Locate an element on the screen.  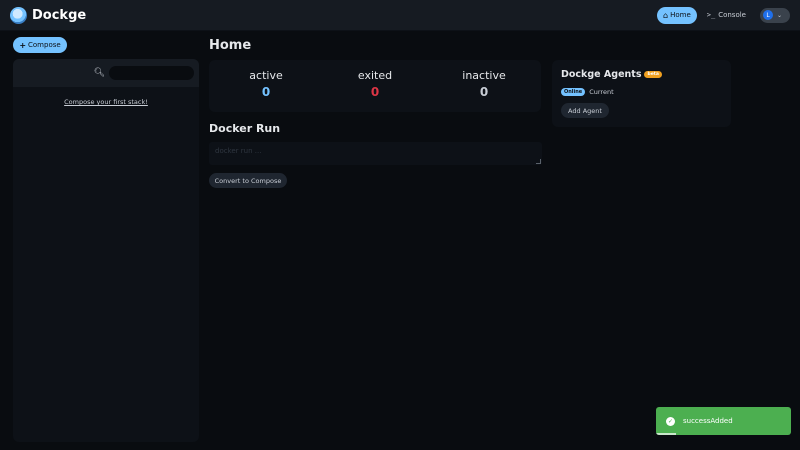
nav-home-button: ⌂ Home is located at coordinates (677, 15).